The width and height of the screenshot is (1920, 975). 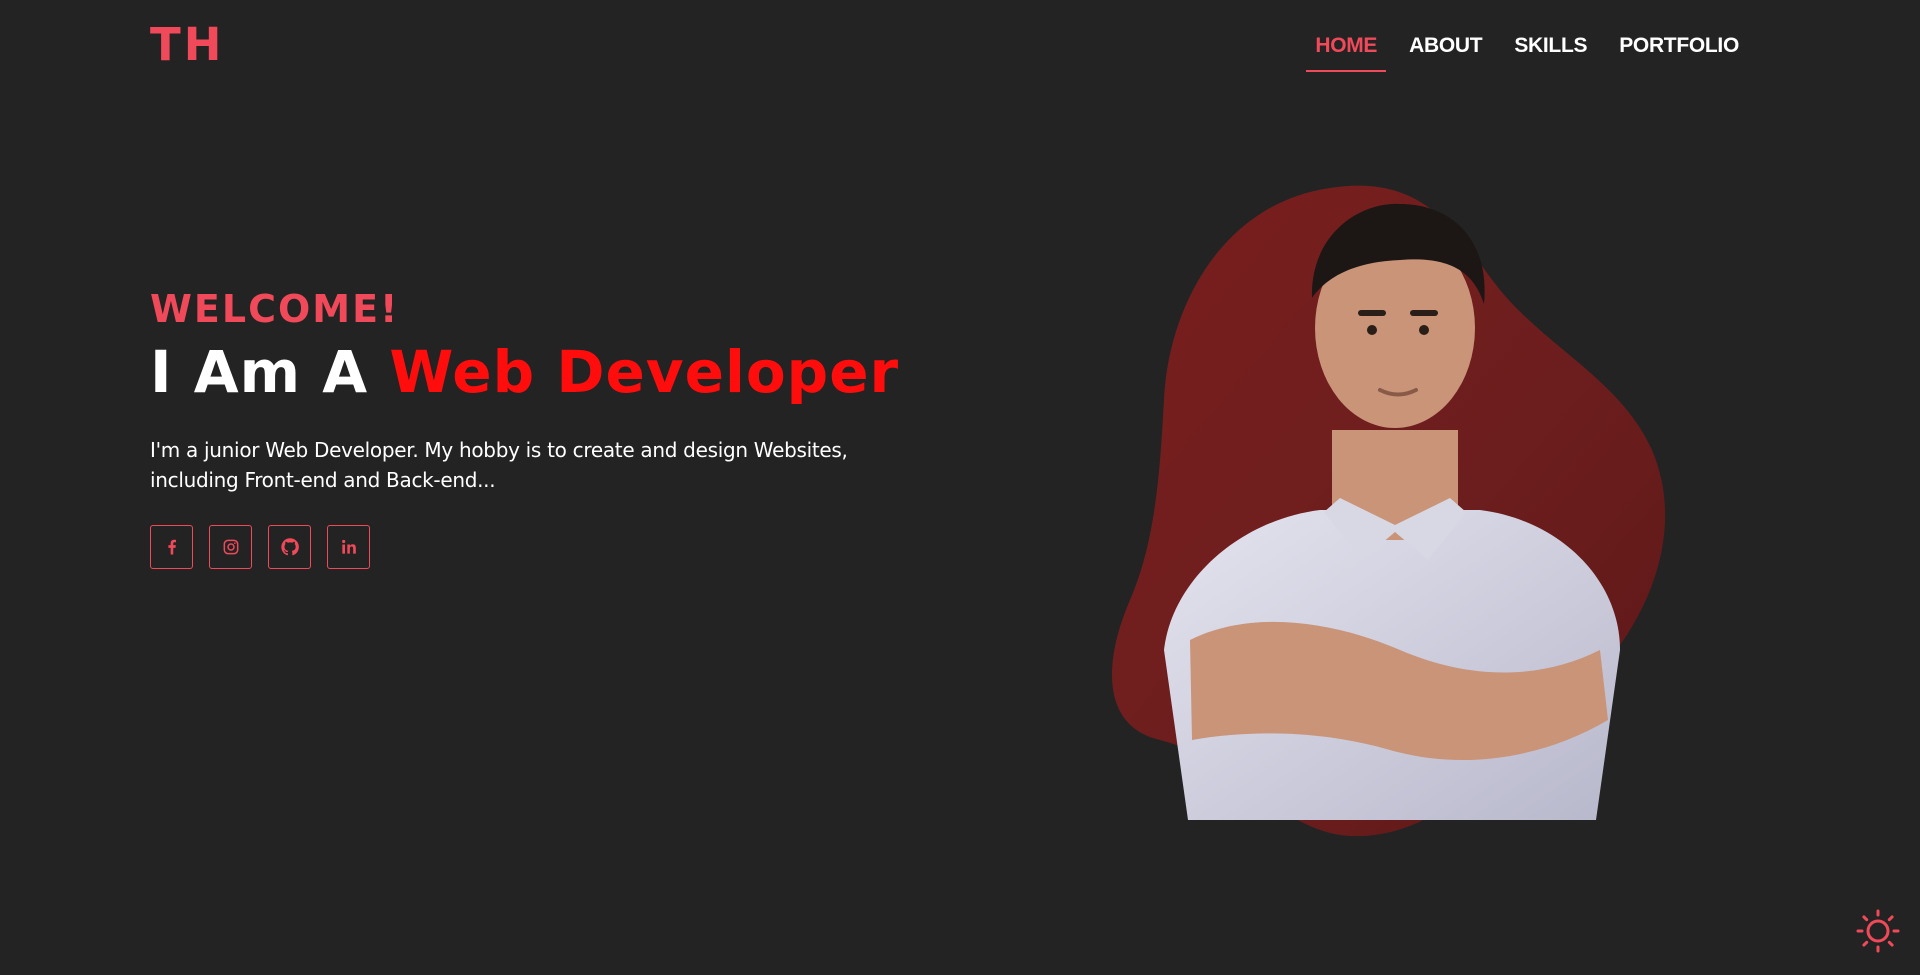 I want to click on welcome-heading: WELCOME!, so click(x=275, y=309).